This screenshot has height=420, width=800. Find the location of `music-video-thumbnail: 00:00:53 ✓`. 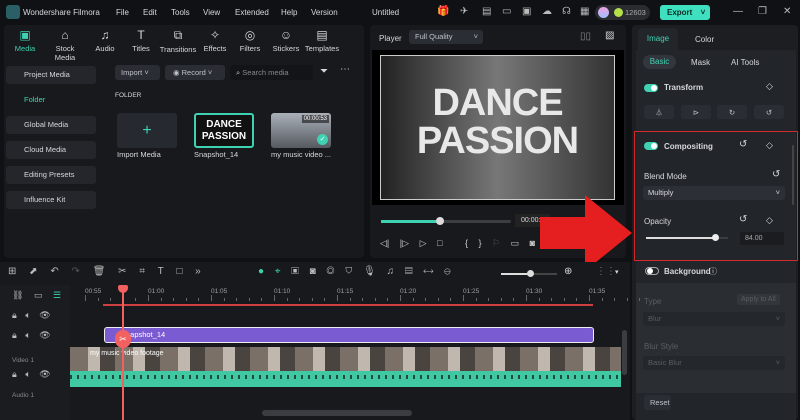

music-video-thumbnail: 00:00:53 ✓ is located at coordinates (301, 130).